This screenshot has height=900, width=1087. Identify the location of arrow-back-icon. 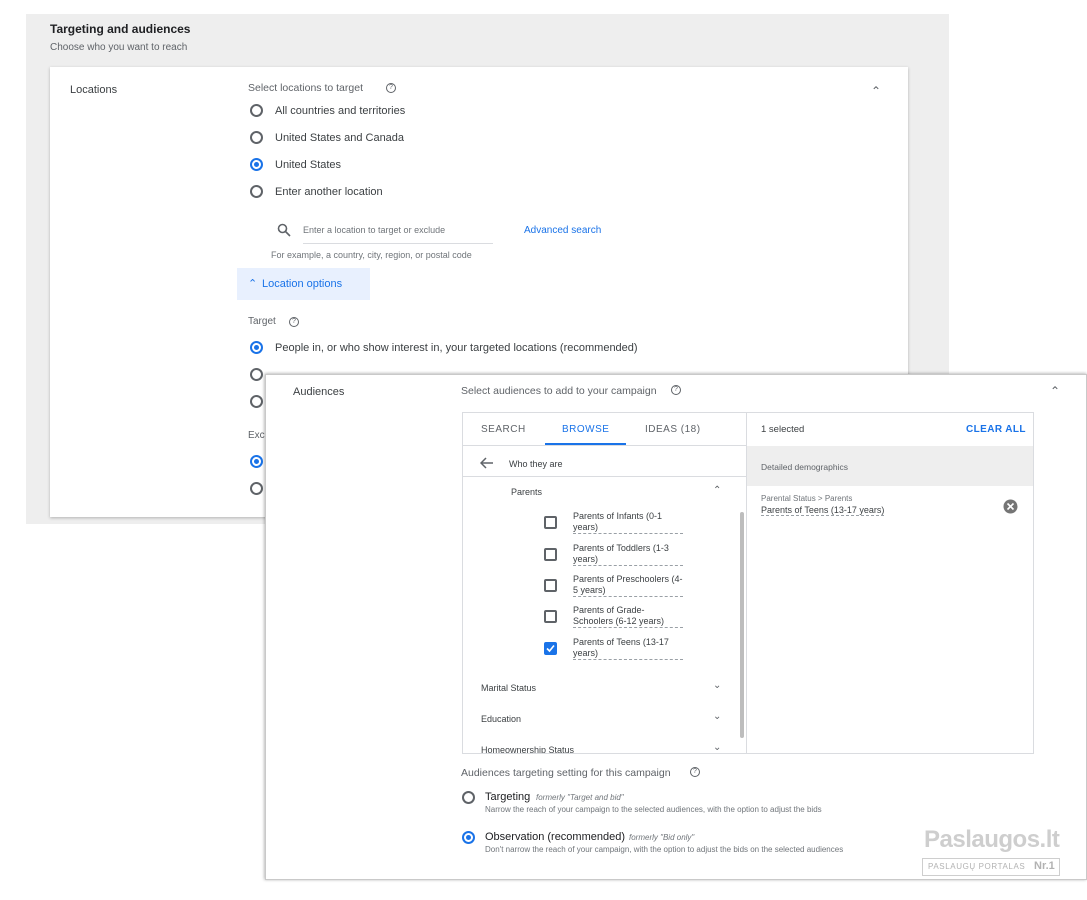
(487, 463).